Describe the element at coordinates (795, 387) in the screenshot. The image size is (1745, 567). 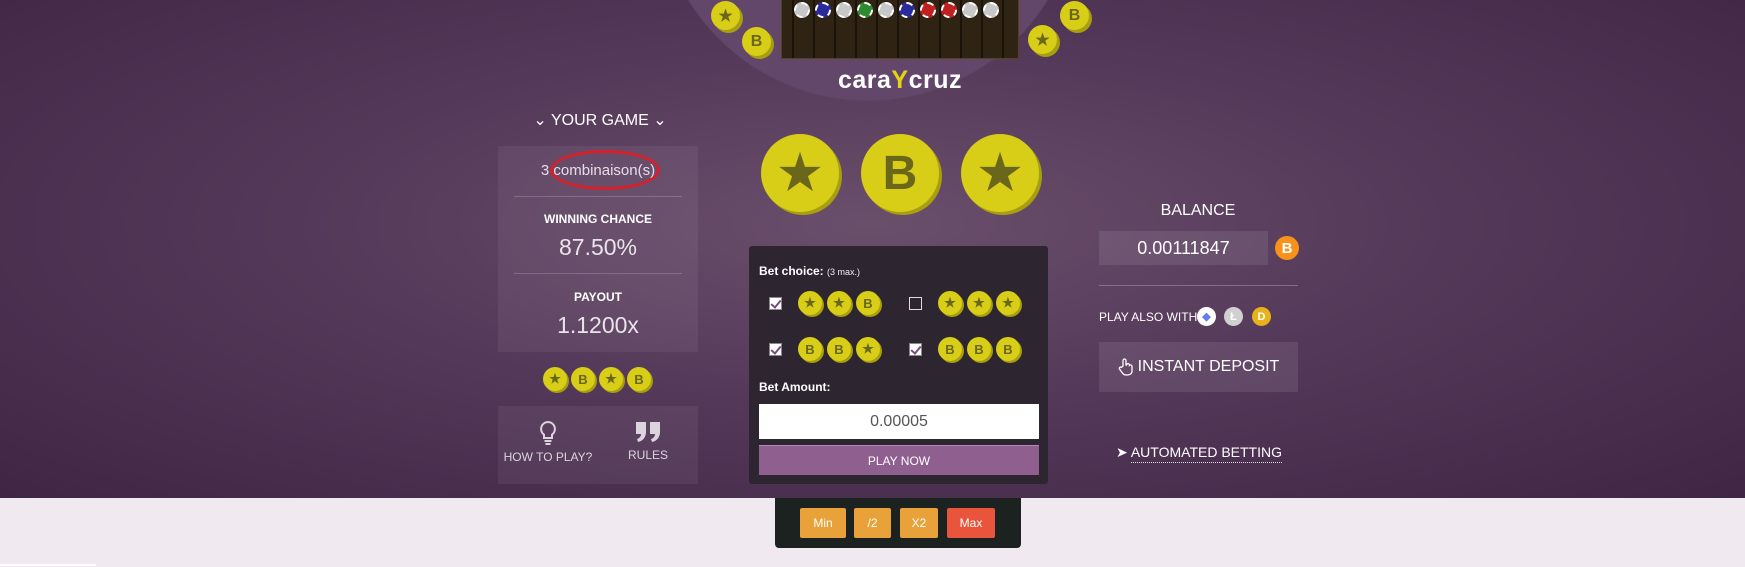
I see `bet-amount-label: Bet Amount:` at that location.